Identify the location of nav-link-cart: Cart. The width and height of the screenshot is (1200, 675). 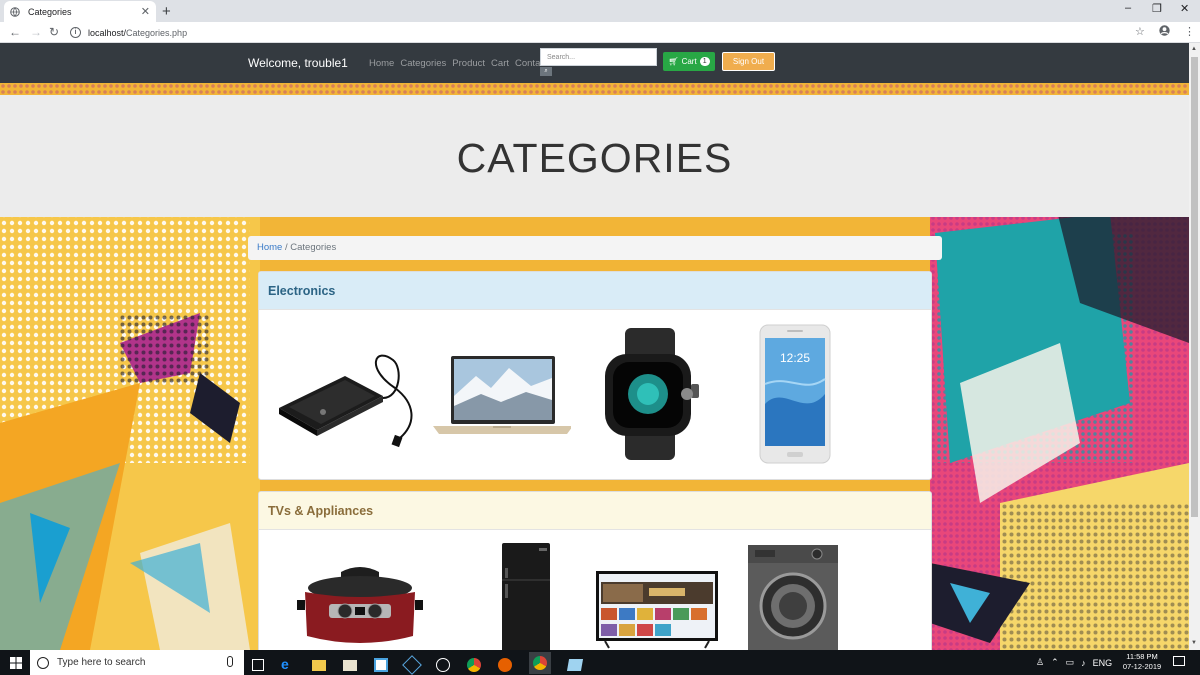
(500, 63).